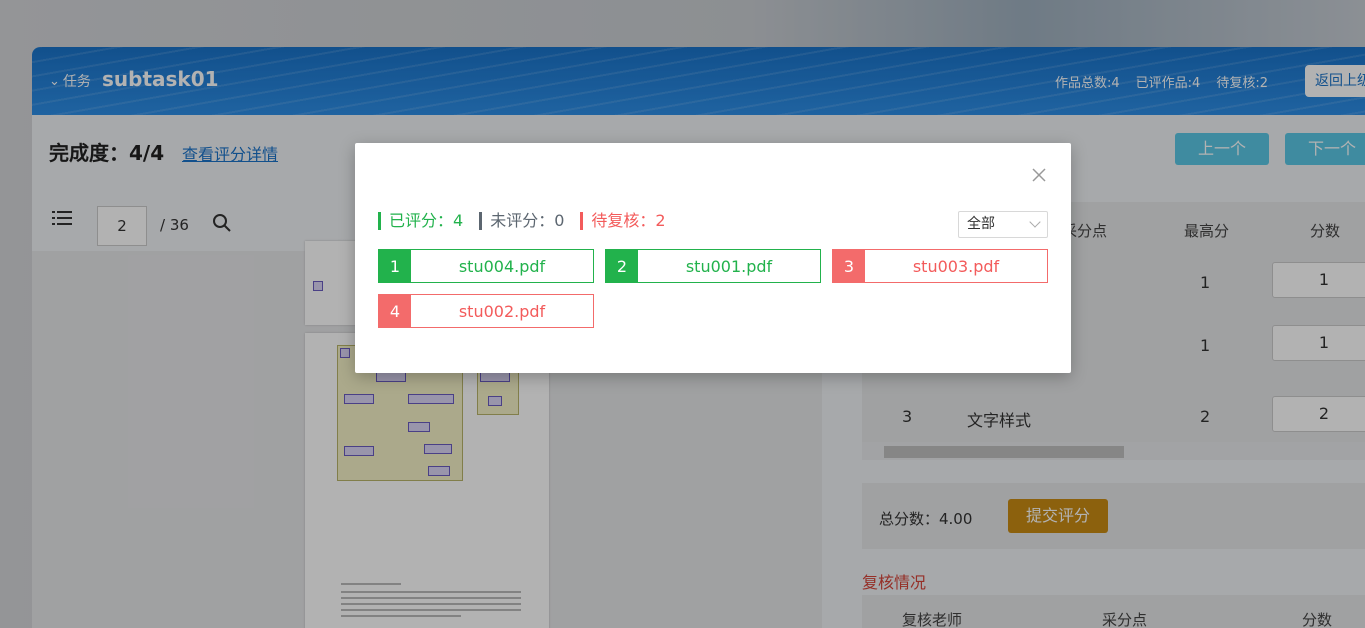 This screenshot has width=1365, height=628. I want to click on file-item: 3 stu003.pdf, so click(940, 266).